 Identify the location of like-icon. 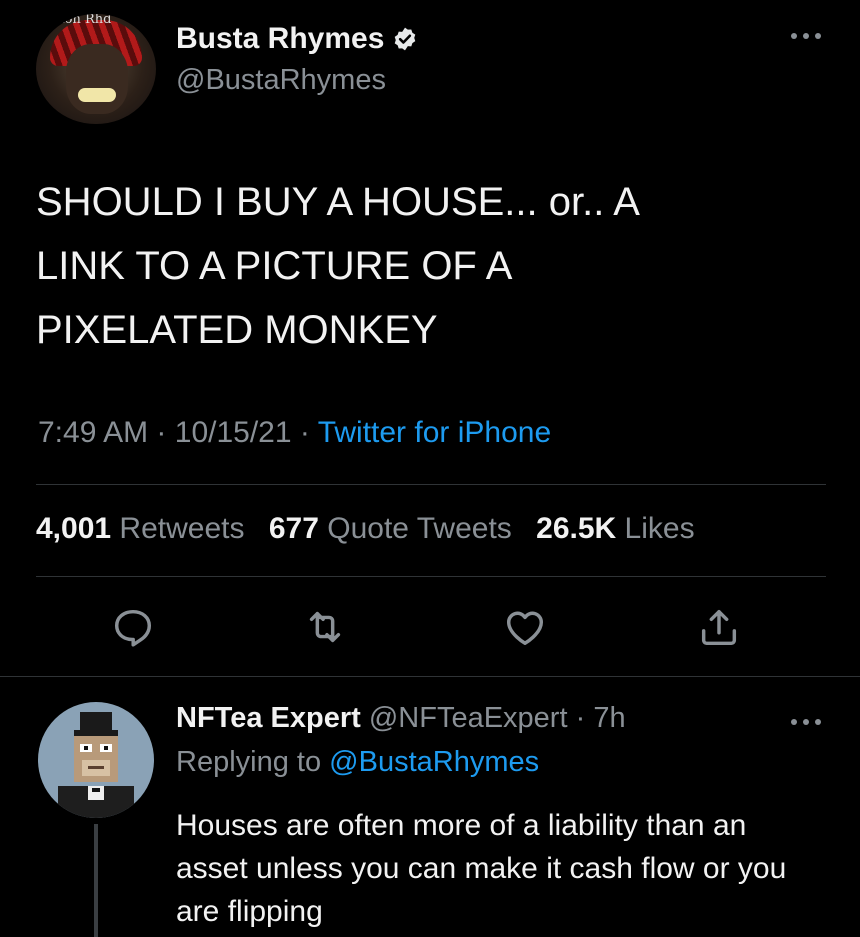
(525, 627).